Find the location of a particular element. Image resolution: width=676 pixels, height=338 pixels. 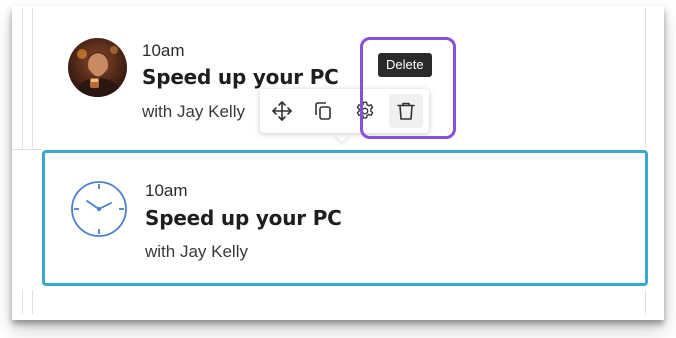

move-button is located at coordinates (282, 111).